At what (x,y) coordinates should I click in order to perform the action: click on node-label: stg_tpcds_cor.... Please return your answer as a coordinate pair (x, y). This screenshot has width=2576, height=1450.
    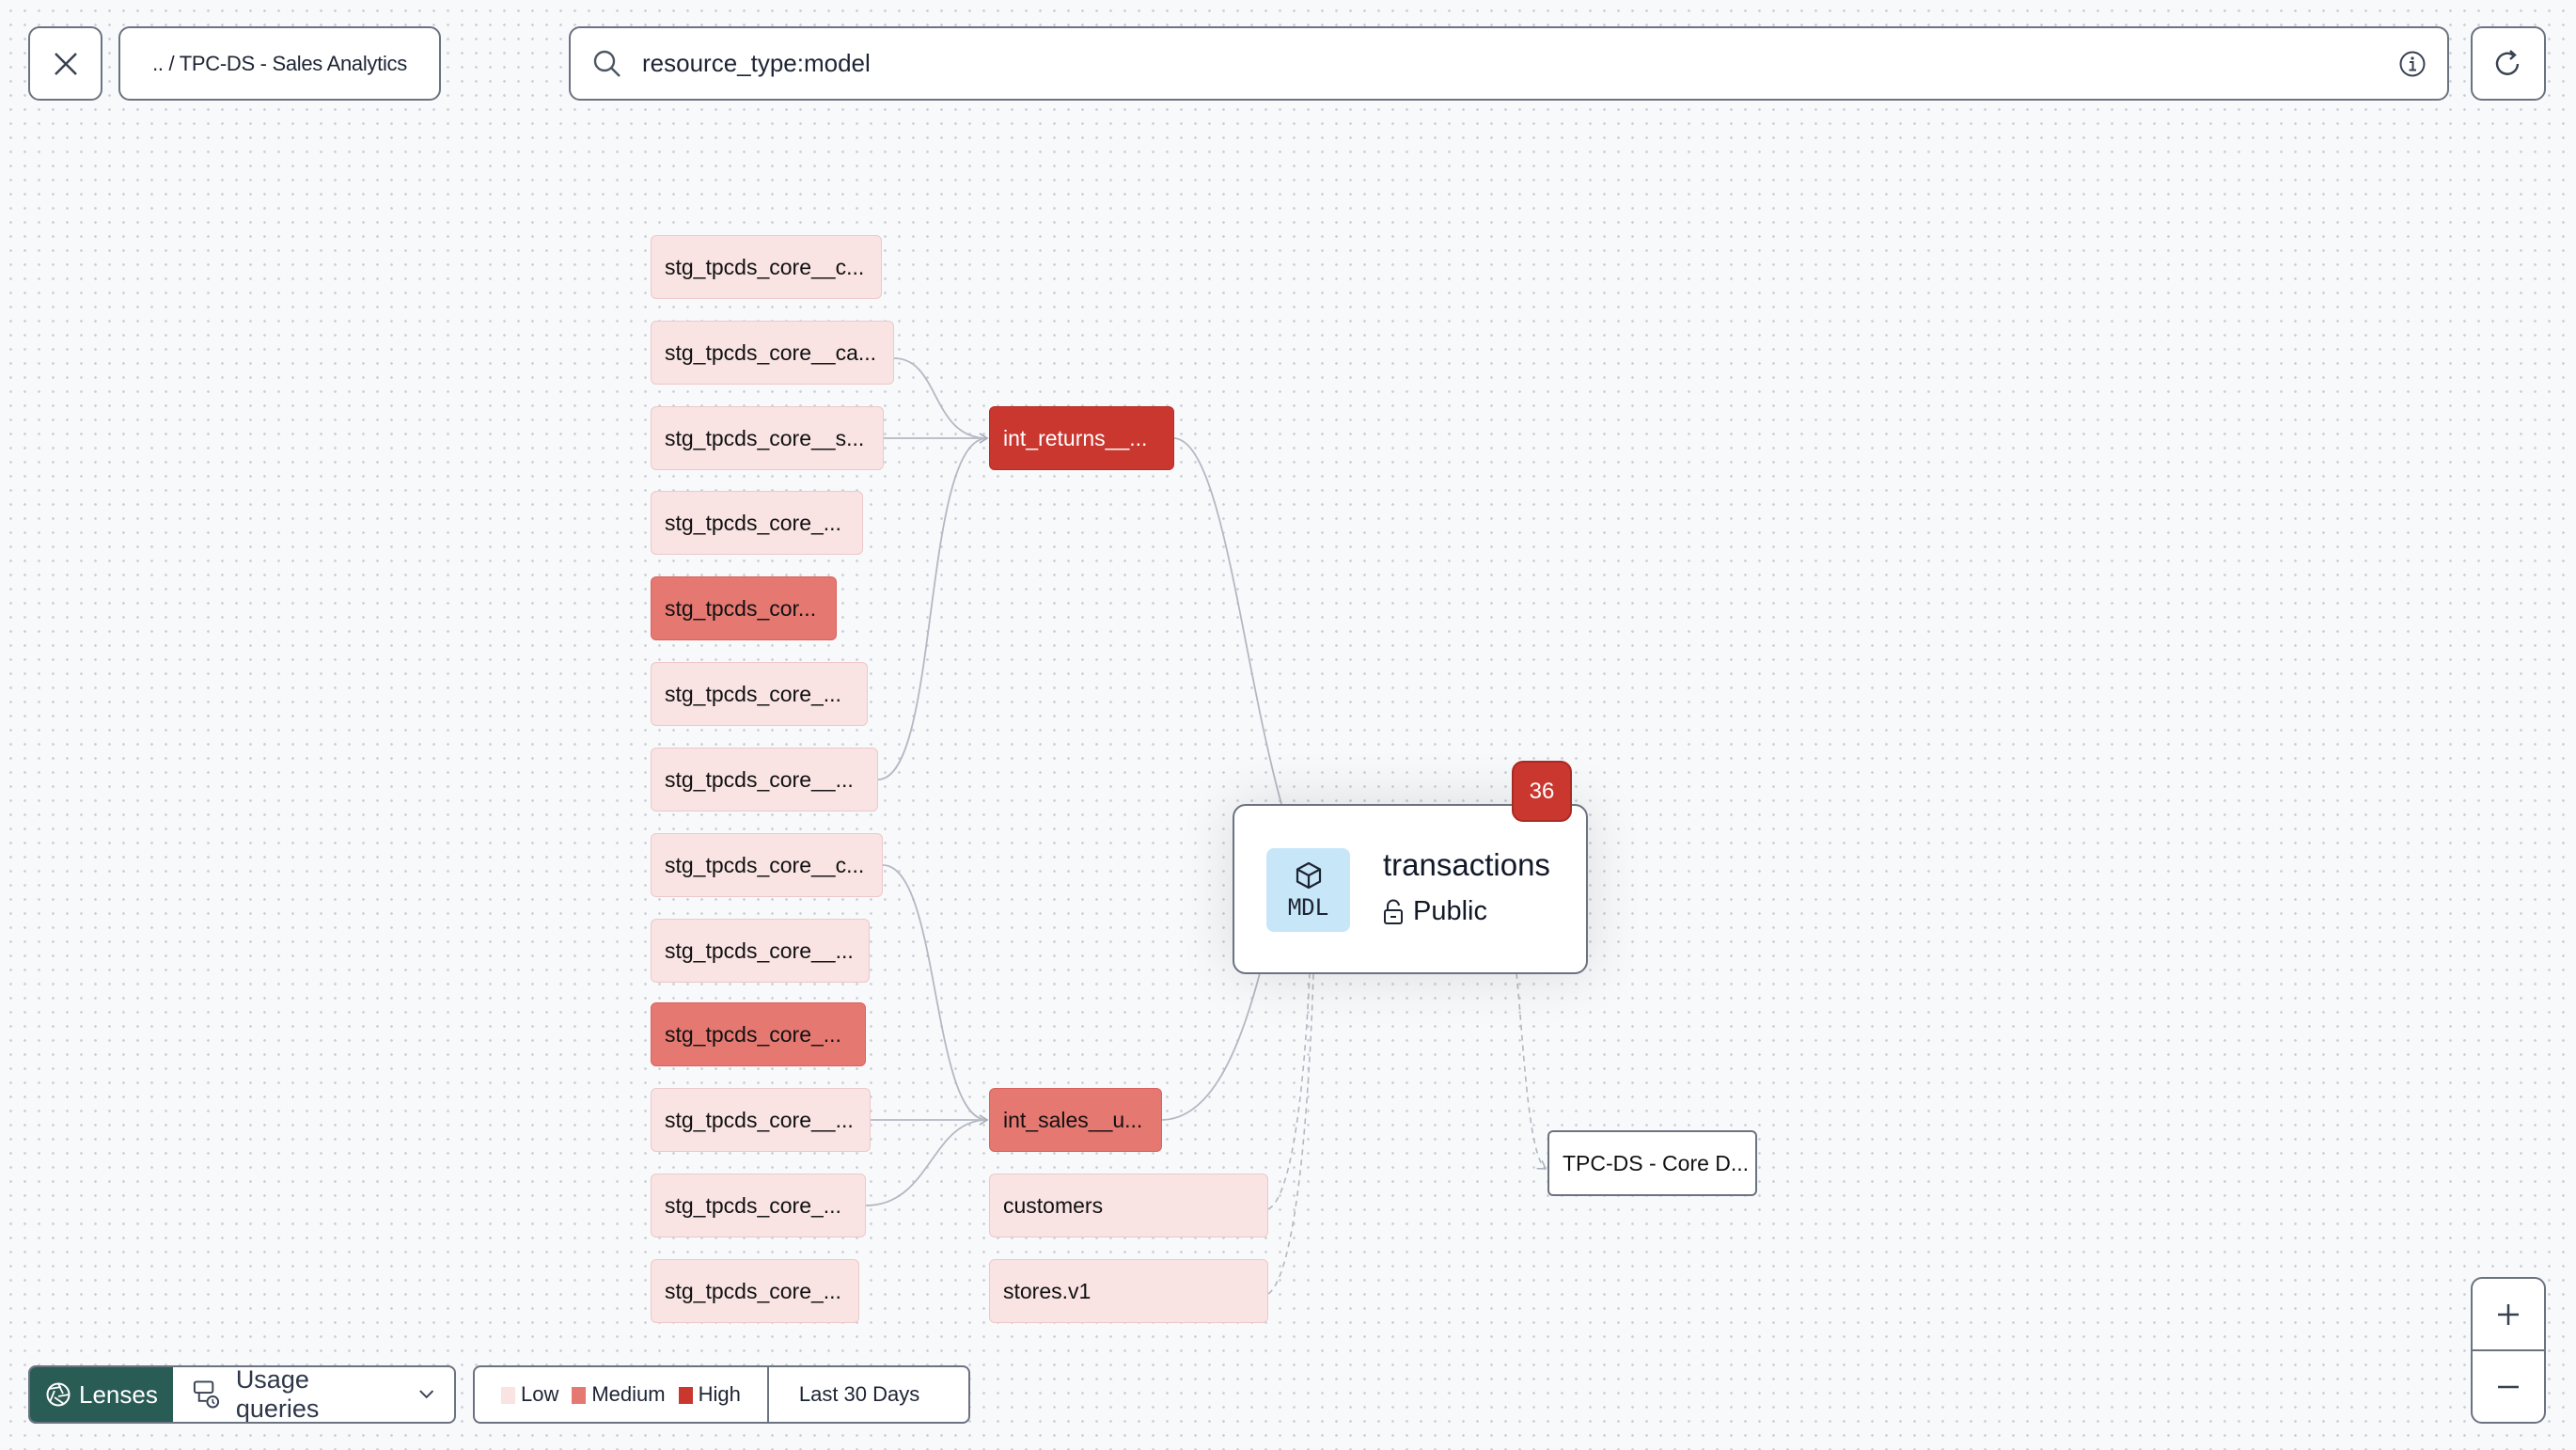
    Looking at the image, I should click on (741, 608).